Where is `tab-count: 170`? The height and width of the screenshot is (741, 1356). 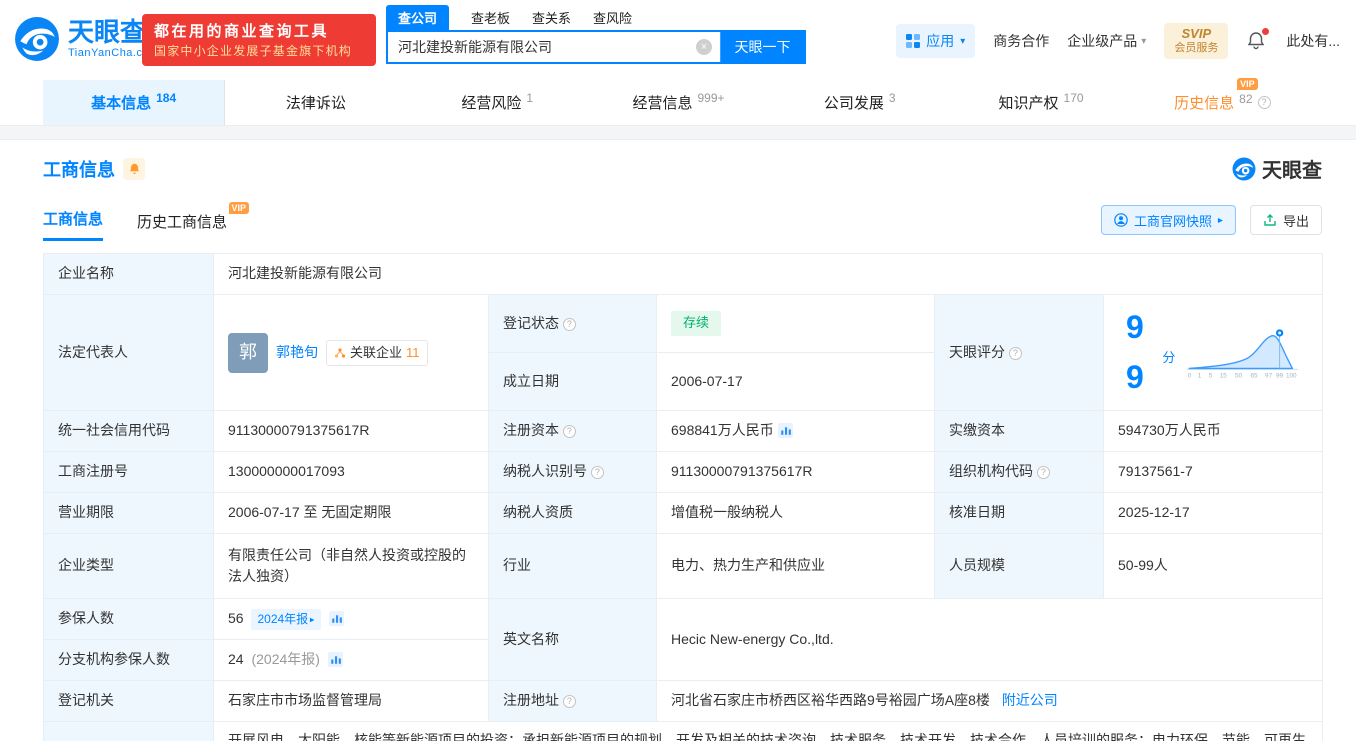
tab-count: 170 is located at coordinates (1073, 98).